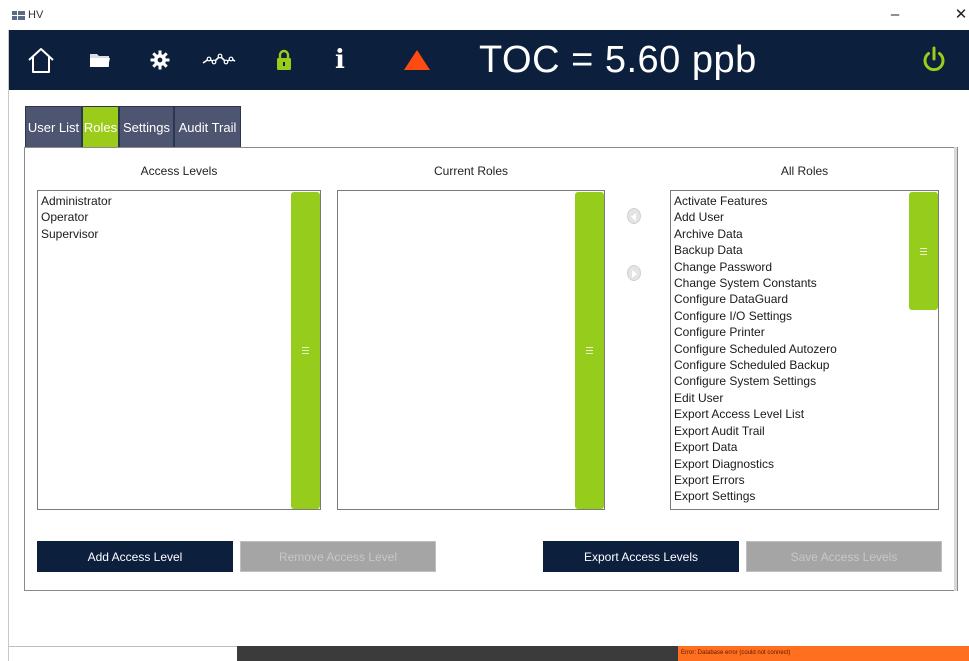  What do you see at coordinates (179, 171) in the screenshot?
I see `access-levels-header: Access Levels` at bounding box center [179, 171].